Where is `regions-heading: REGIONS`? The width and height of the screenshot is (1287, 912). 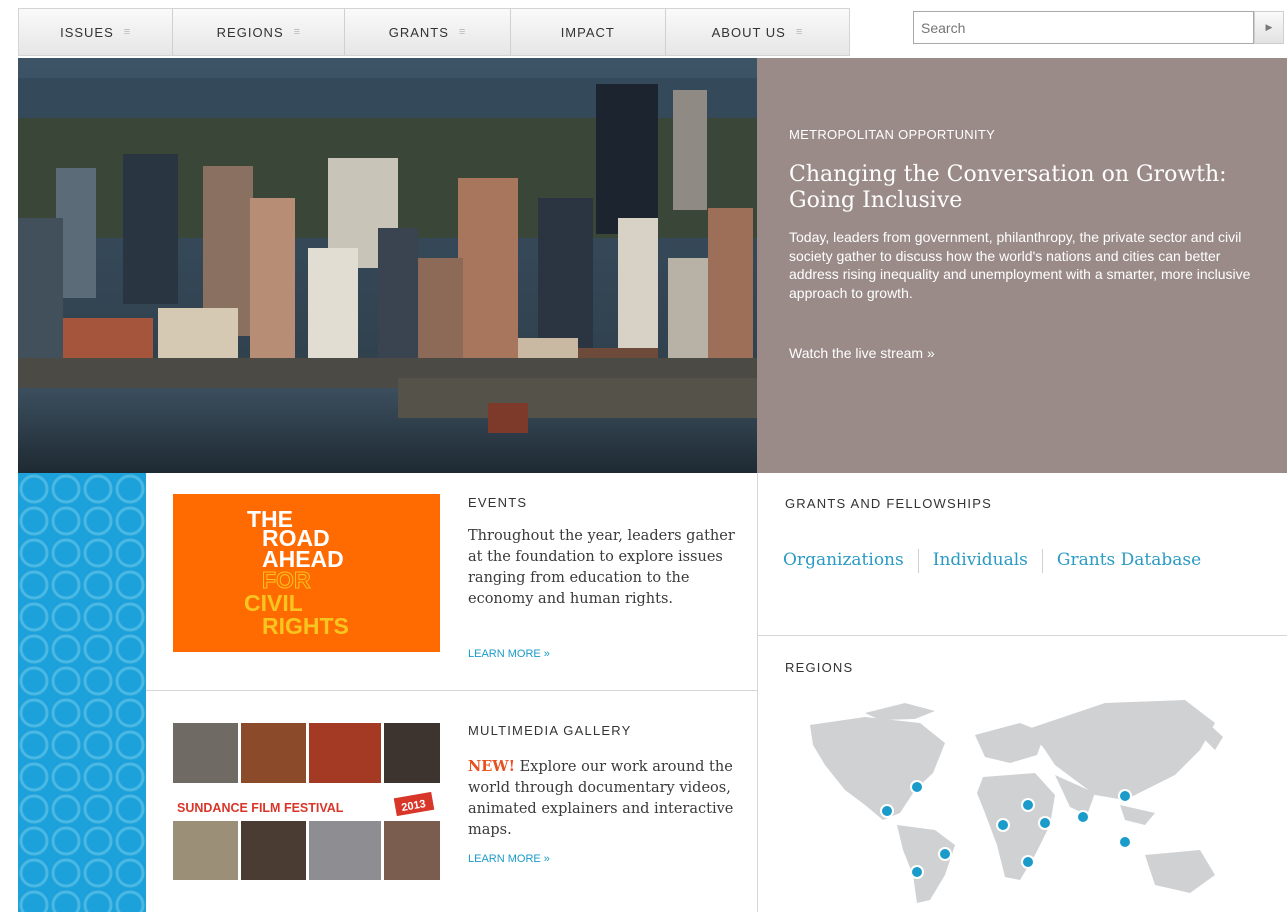
regions-heading: REGIONS is located at coordinates (819, 667).